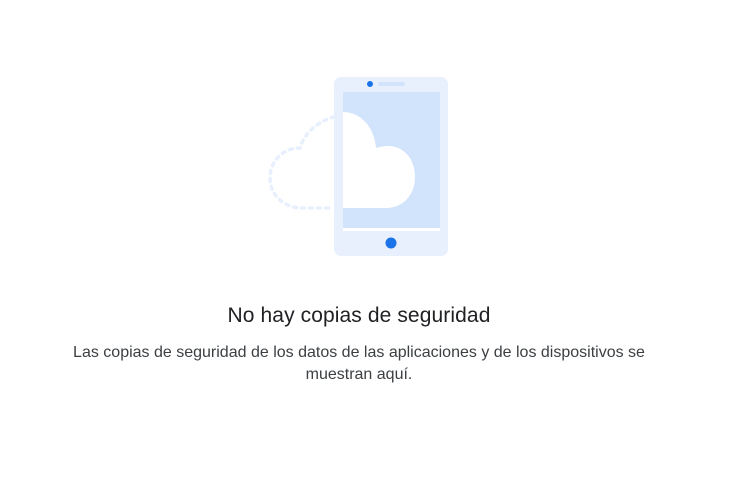 This screenshot has width=742, height=491. Describe the element at coordinates (358, 166) in the screenshot. I see `phone-cloud-backup-icon` at that location.